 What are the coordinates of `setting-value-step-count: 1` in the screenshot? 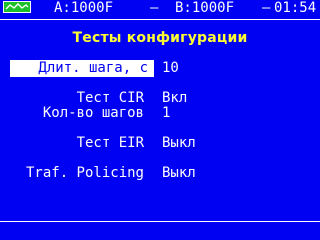 It's located at (166, 113).